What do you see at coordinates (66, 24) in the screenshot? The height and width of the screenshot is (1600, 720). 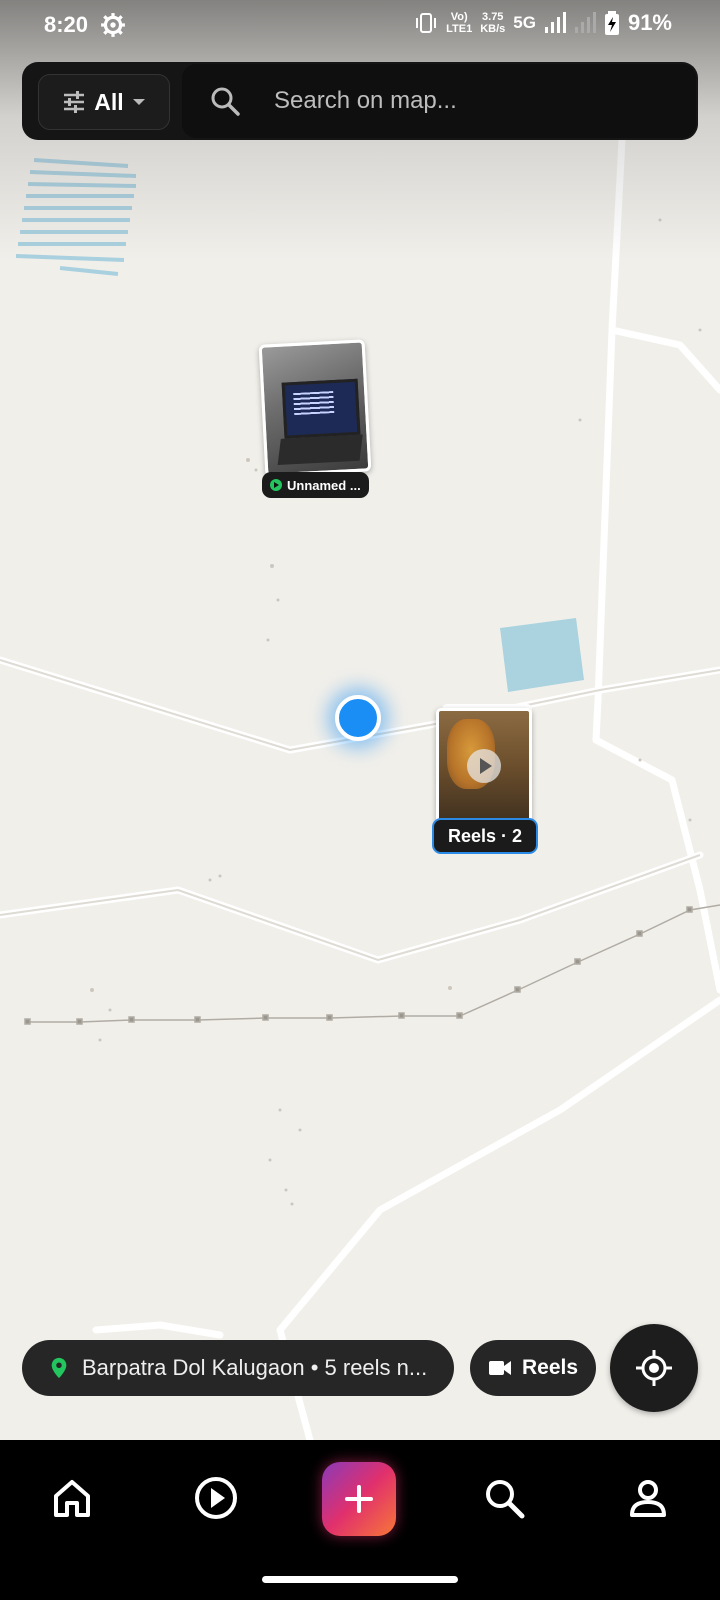 I see `status-time: 8:20` at bounding box center [66, 24].